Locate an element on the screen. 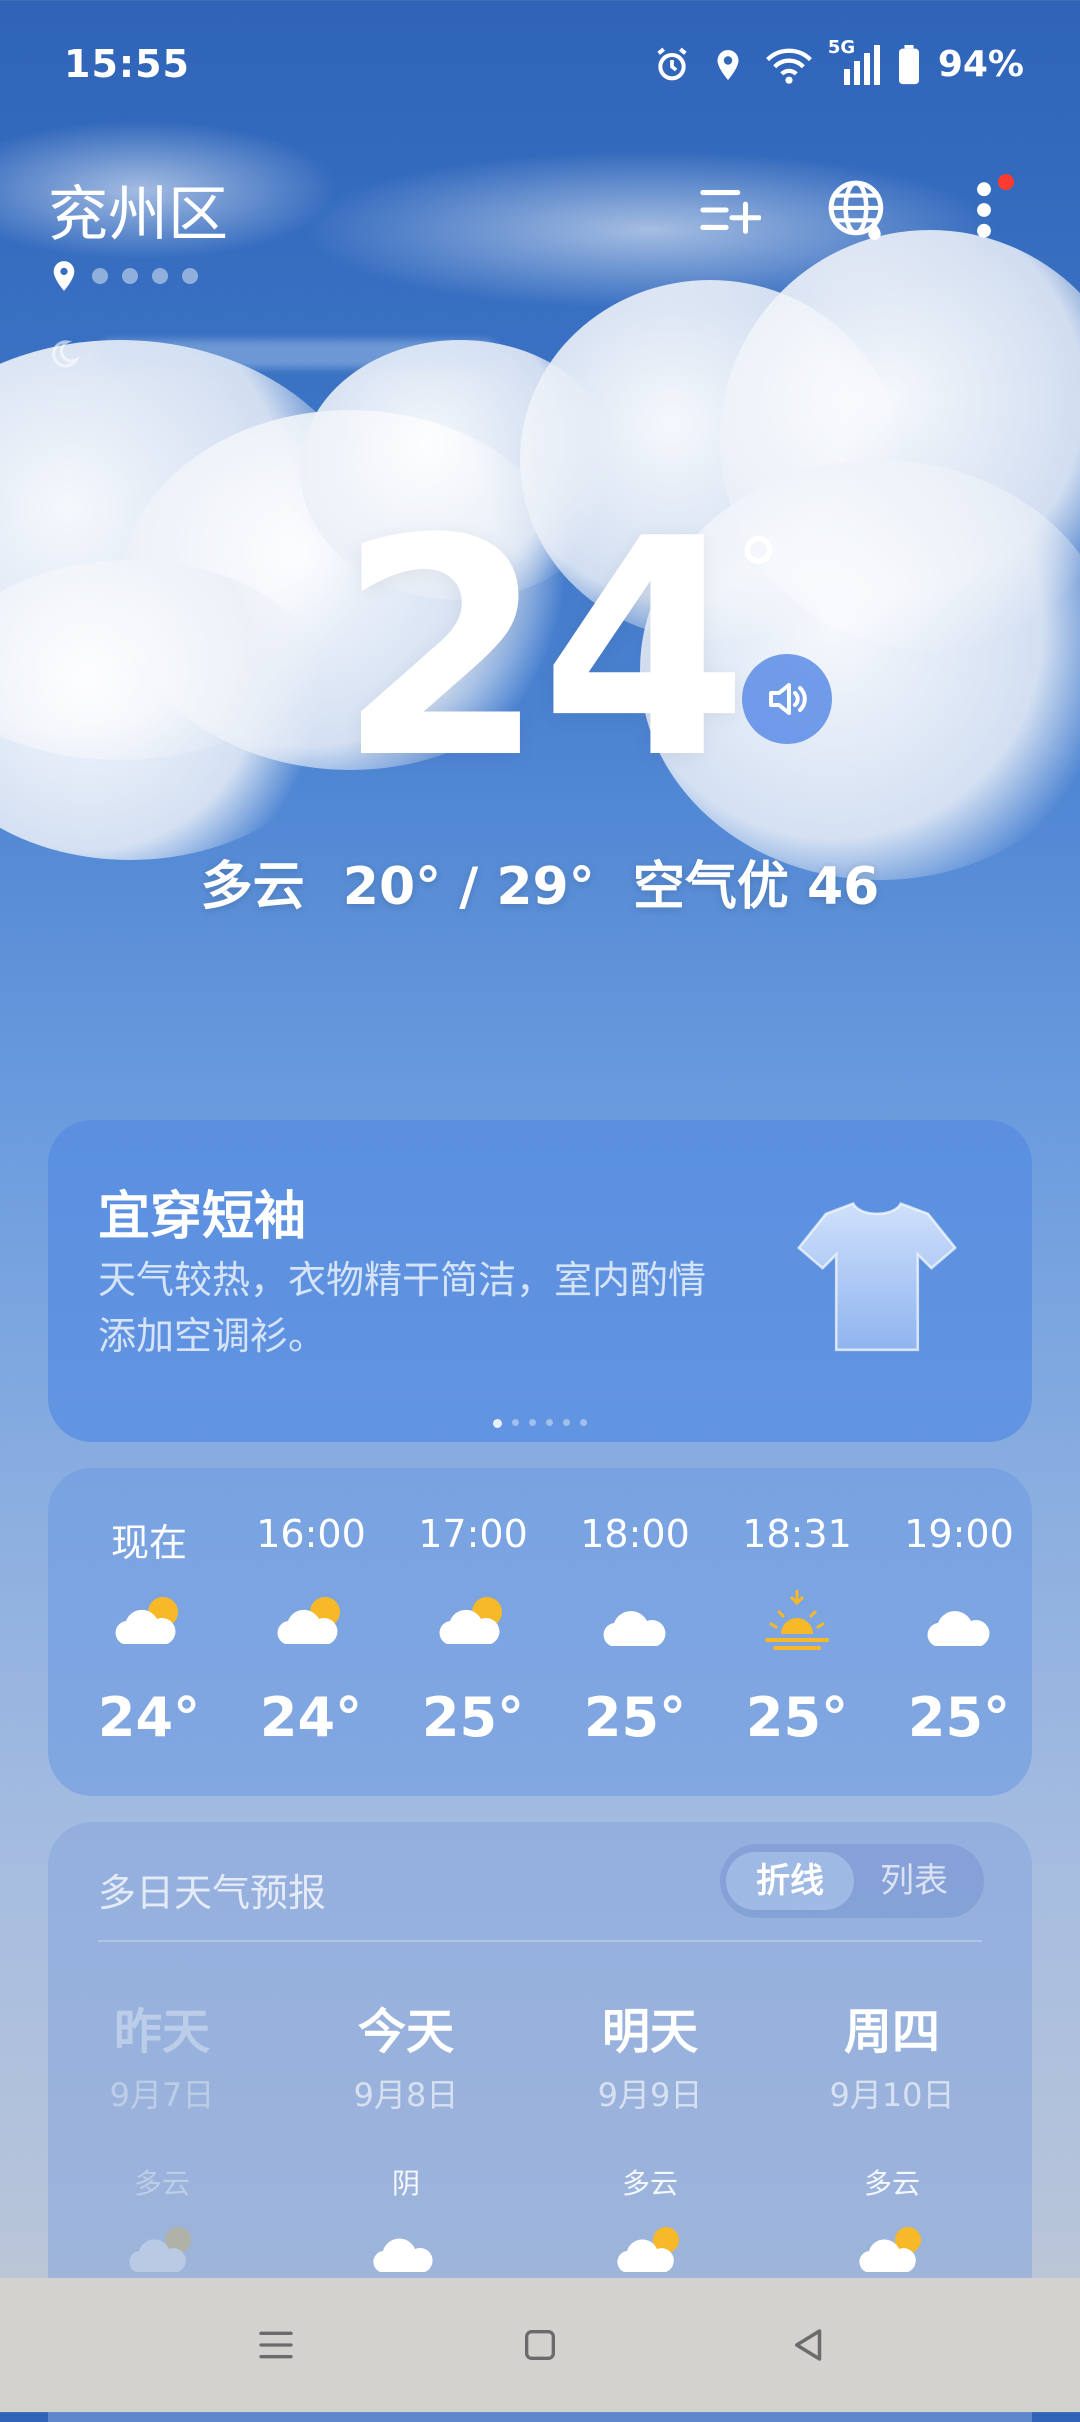 Image resolution: width=1080 pixels, height=2422 pixels. day-date: 9月10日 is located at coordinates (892, 2095).